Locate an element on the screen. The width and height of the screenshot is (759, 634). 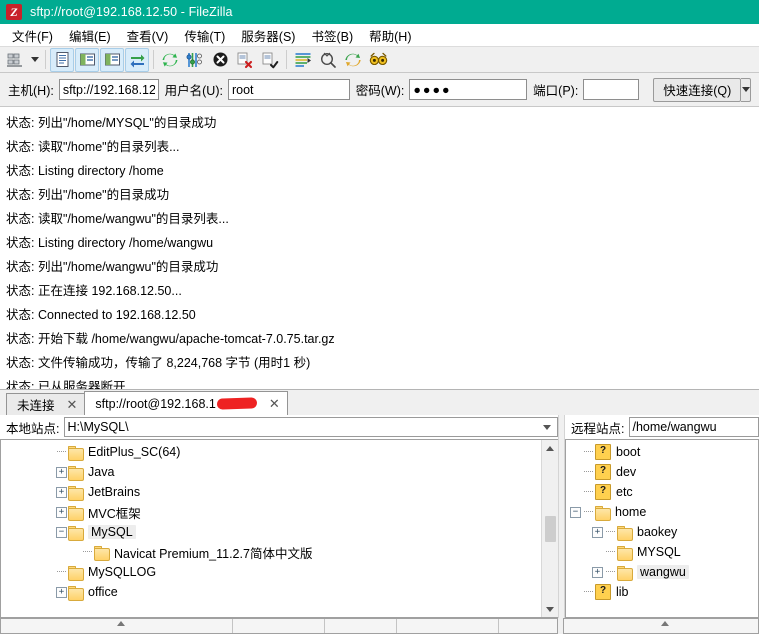
log-entry: 状态: 列出"/home/wangwu"的目录成功 is located at coordinates (381, 267).